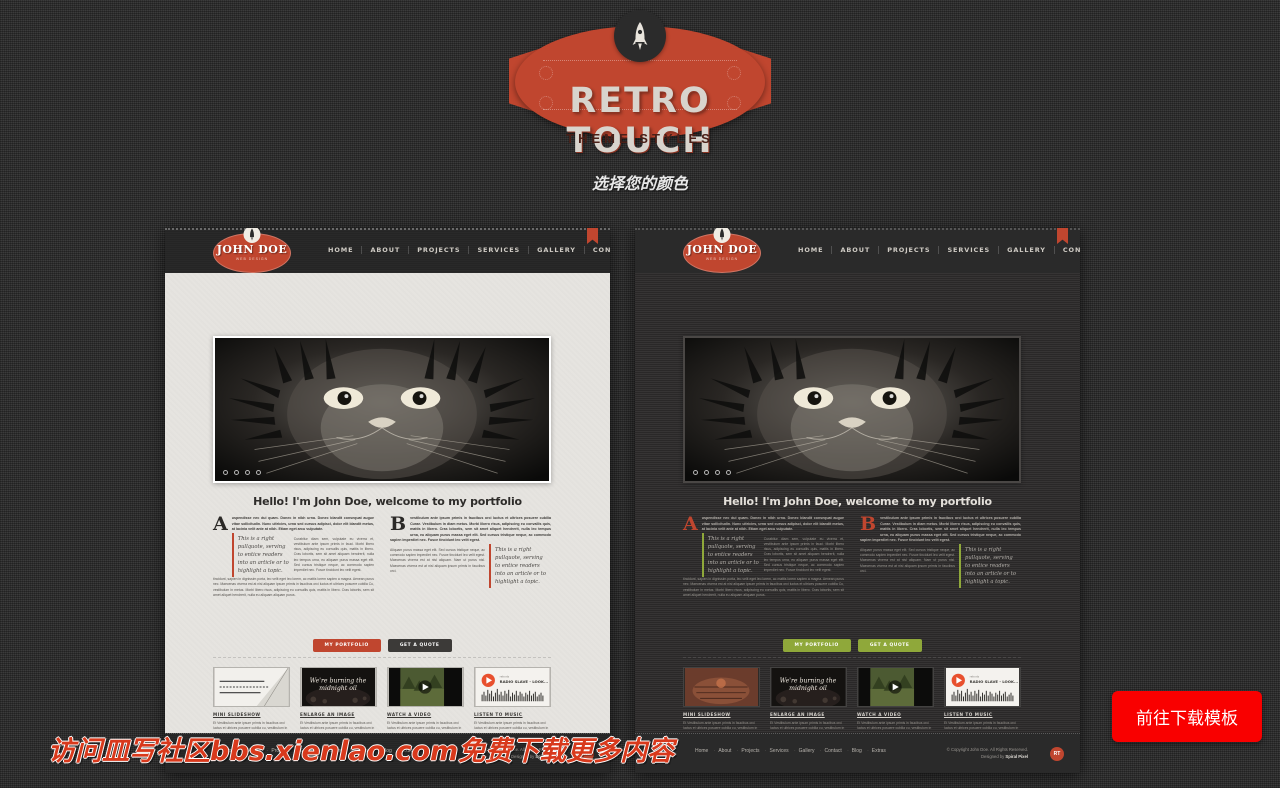 The image size is (1280, 788). What do you see at coordinates (703, 751) in the screenshot?
I see `footer-link-home: Home` at bounding box center [703, 751].